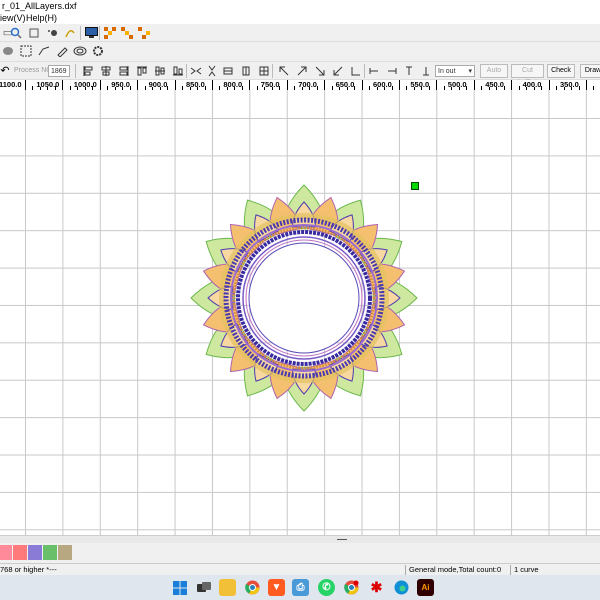  I want to click on move-bottom-right-icon, so click(320, 71).